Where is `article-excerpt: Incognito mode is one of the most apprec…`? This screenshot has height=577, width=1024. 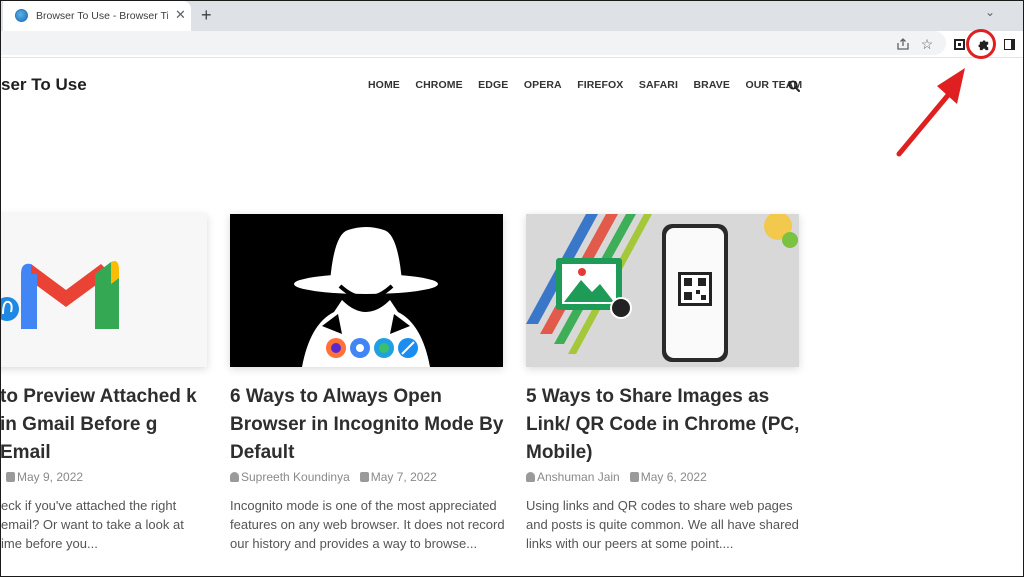 article-excerpt: Incognito mode is one of the most apprec… is located at coordinates (367, 524).